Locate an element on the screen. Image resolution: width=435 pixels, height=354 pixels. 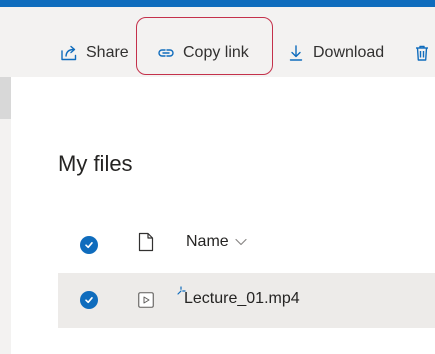
file-icon is located at coordinates (146, 244).